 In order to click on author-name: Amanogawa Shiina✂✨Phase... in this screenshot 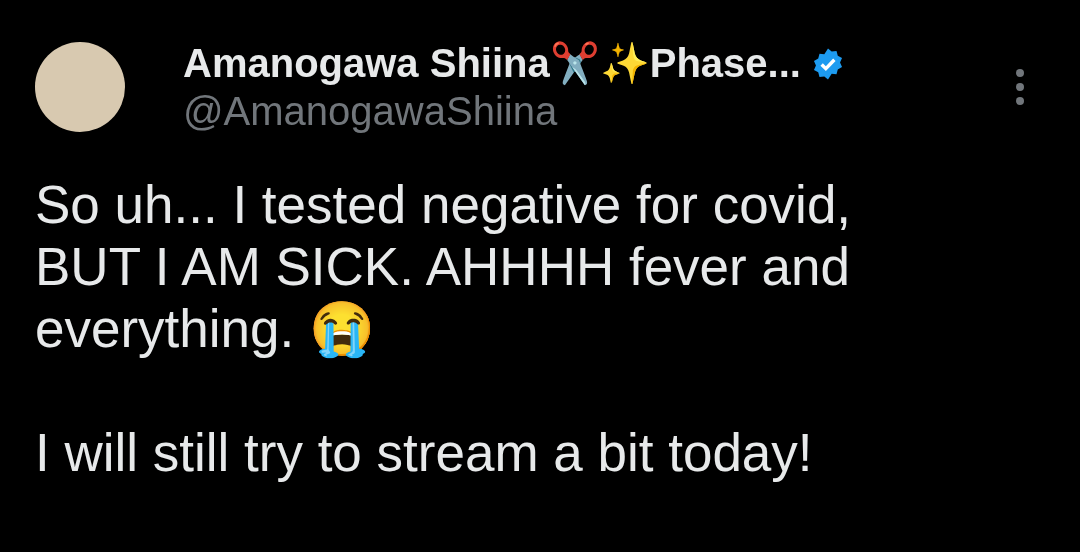, I will do `click(492, 63)`.